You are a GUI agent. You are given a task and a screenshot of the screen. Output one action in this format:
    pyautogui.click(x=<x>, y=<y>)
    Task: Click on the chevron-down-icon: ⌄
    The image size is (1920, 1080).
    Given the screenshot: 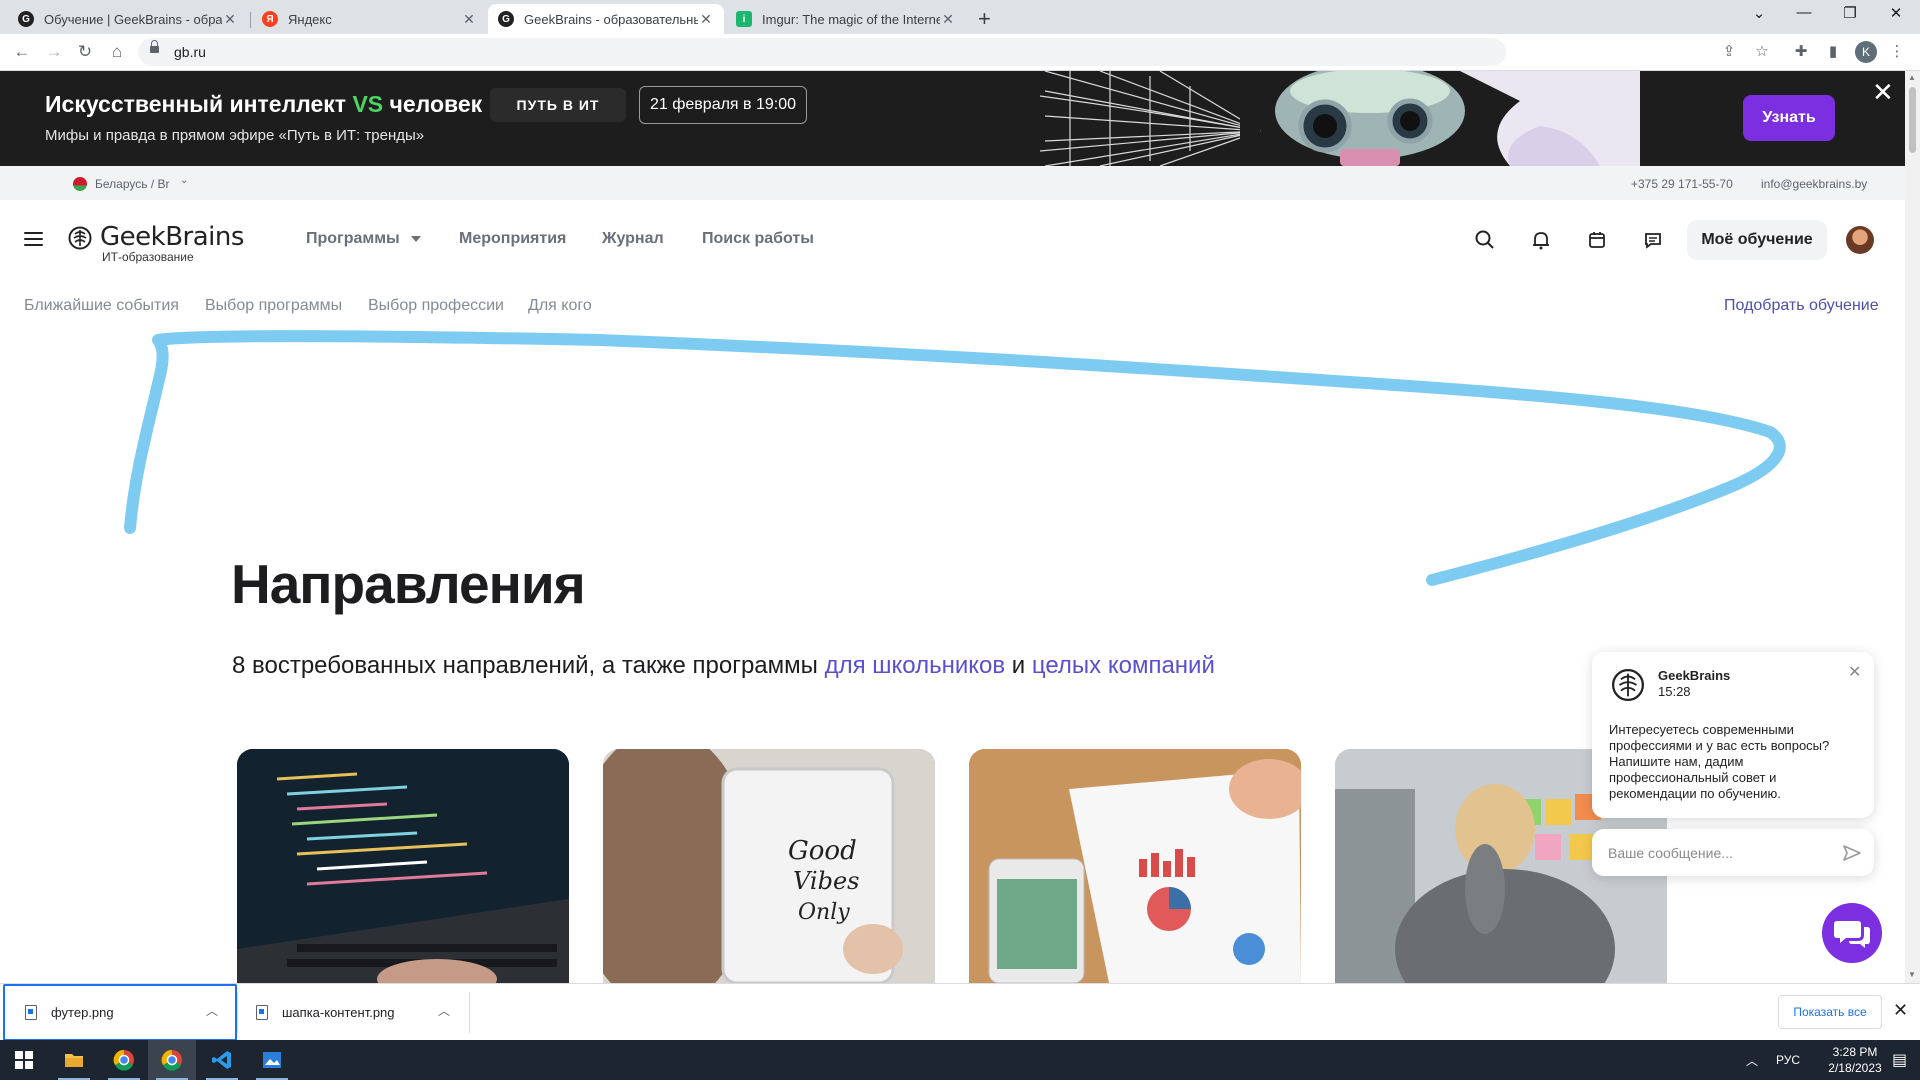 What is the action you would take?
    pyautogui.click(x=184, y=180)
    